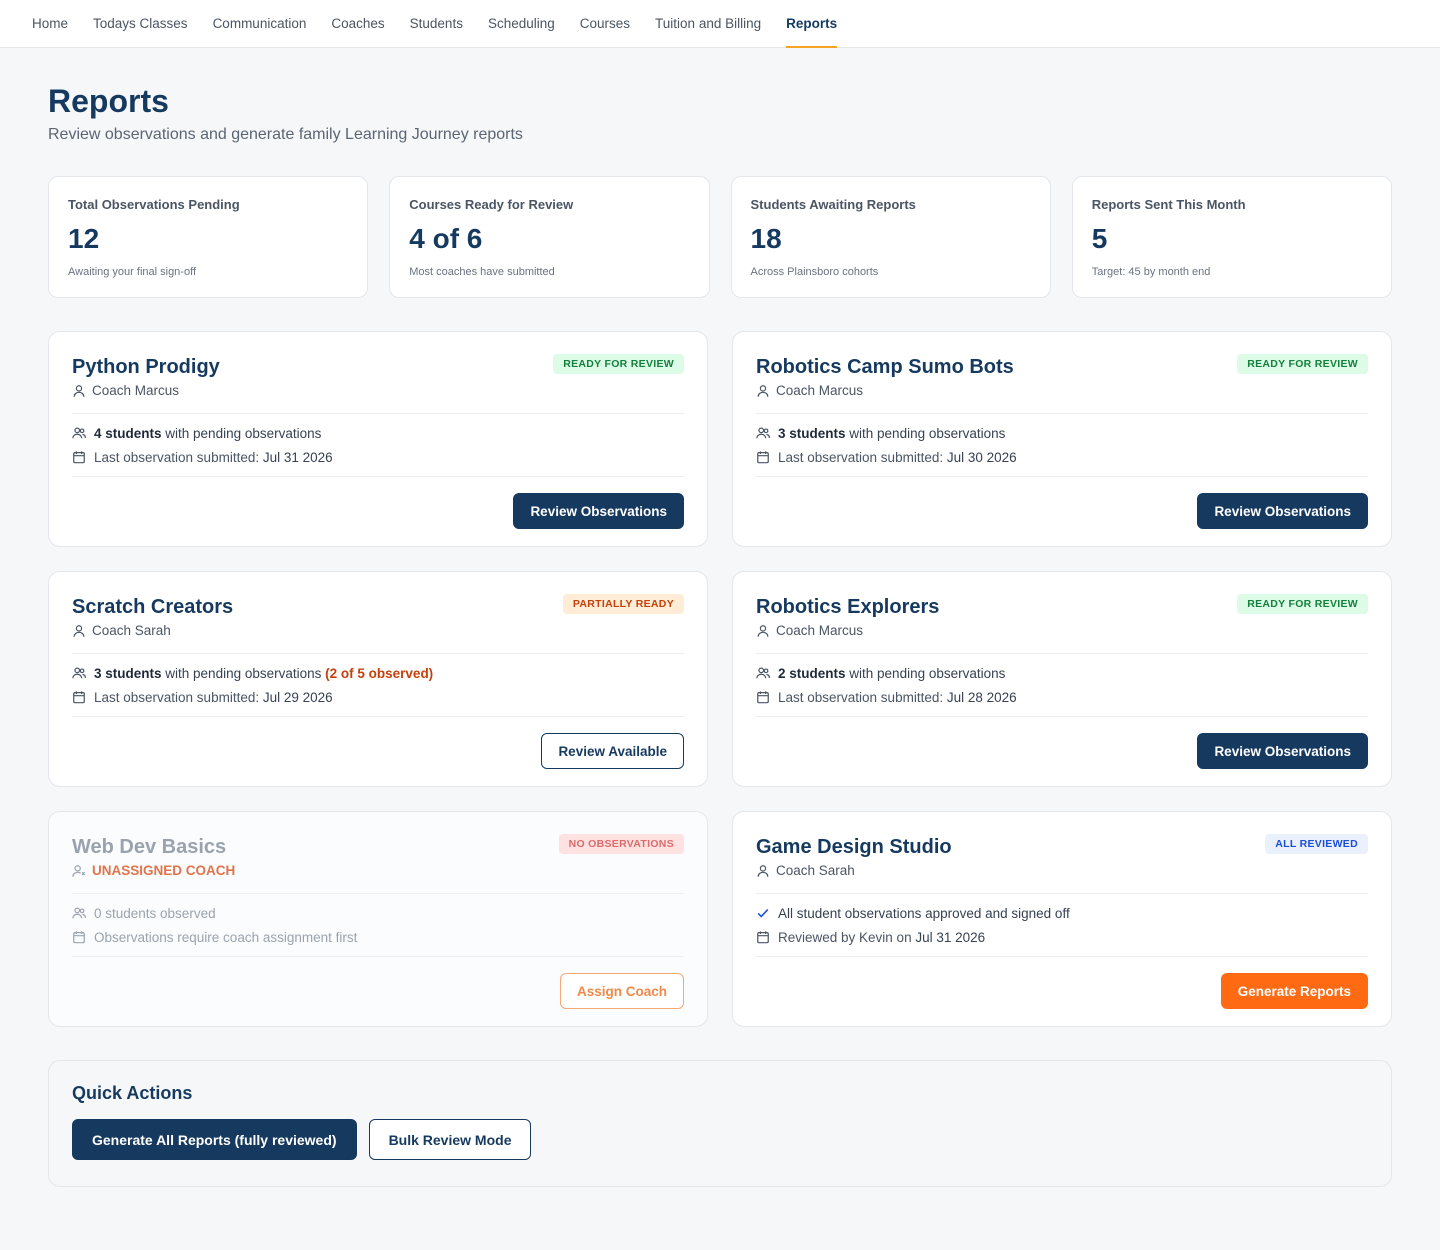 The width and height of the screenshot is (1440, 1250). Describe the element at coordinates (833, 205) in the screenshot. I see `stat-label: Students Awaiting Reports` at that location.